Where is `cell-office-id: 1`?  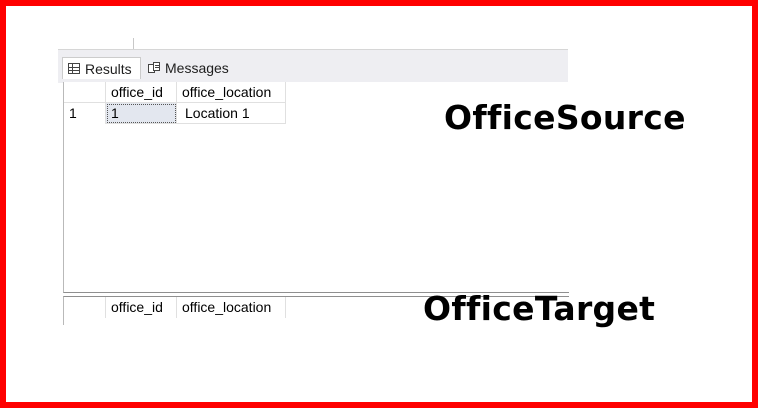 cell-office-id: 1 is located at coordinates (141, 113).